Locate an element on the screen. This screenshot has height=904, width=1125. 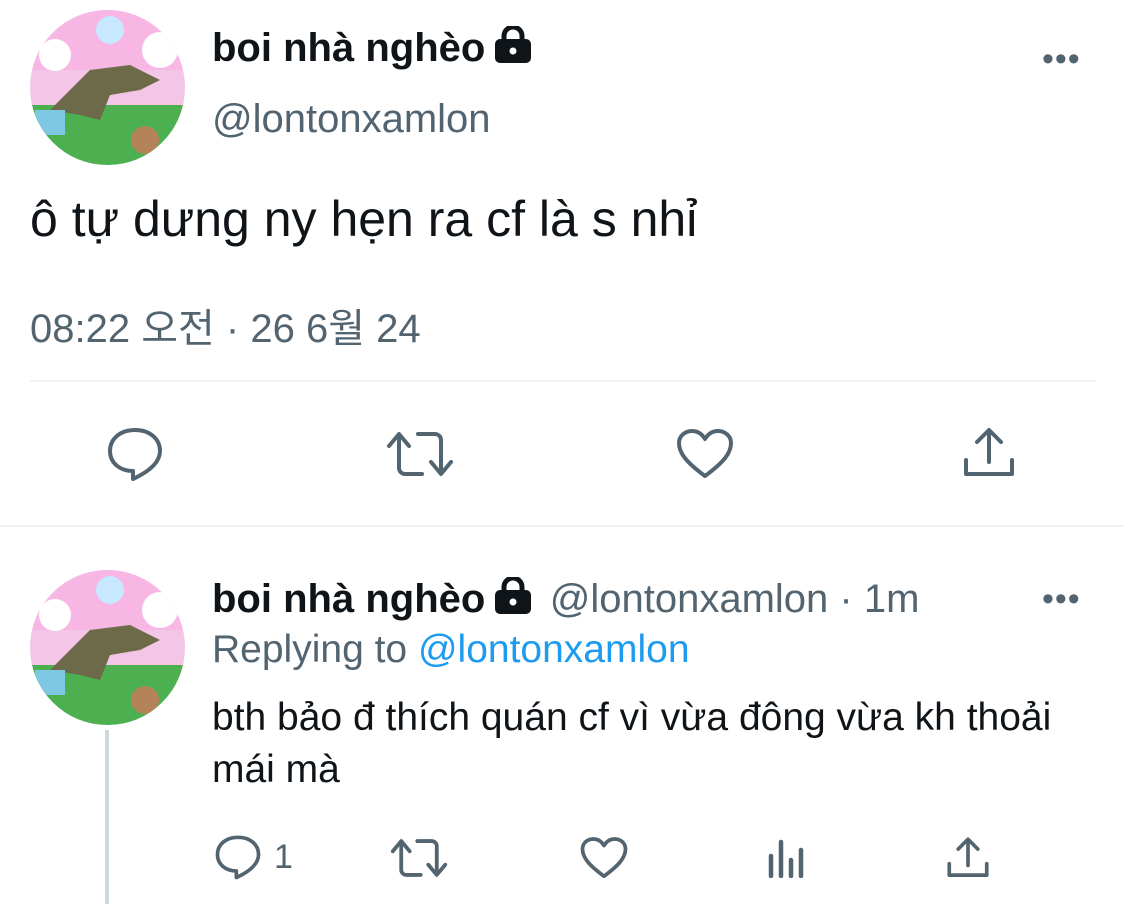
reply-button: 1 is located at coordinates (253, 857).